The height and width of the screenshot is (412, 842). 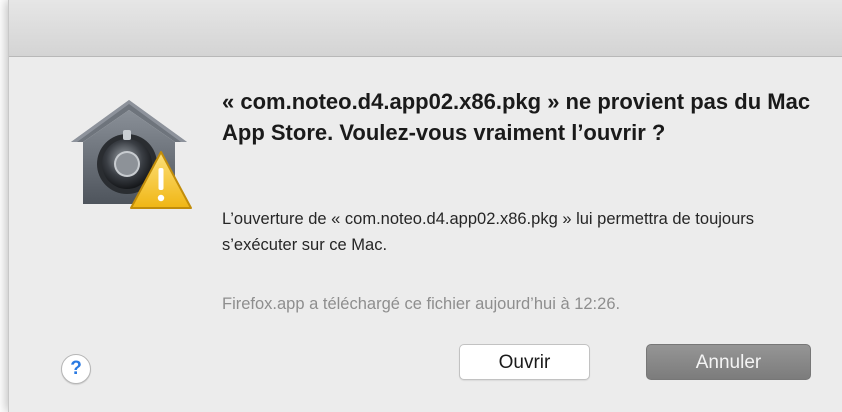 I want to click on gatekeeper-warning-icon, so click(x=129, y=152).